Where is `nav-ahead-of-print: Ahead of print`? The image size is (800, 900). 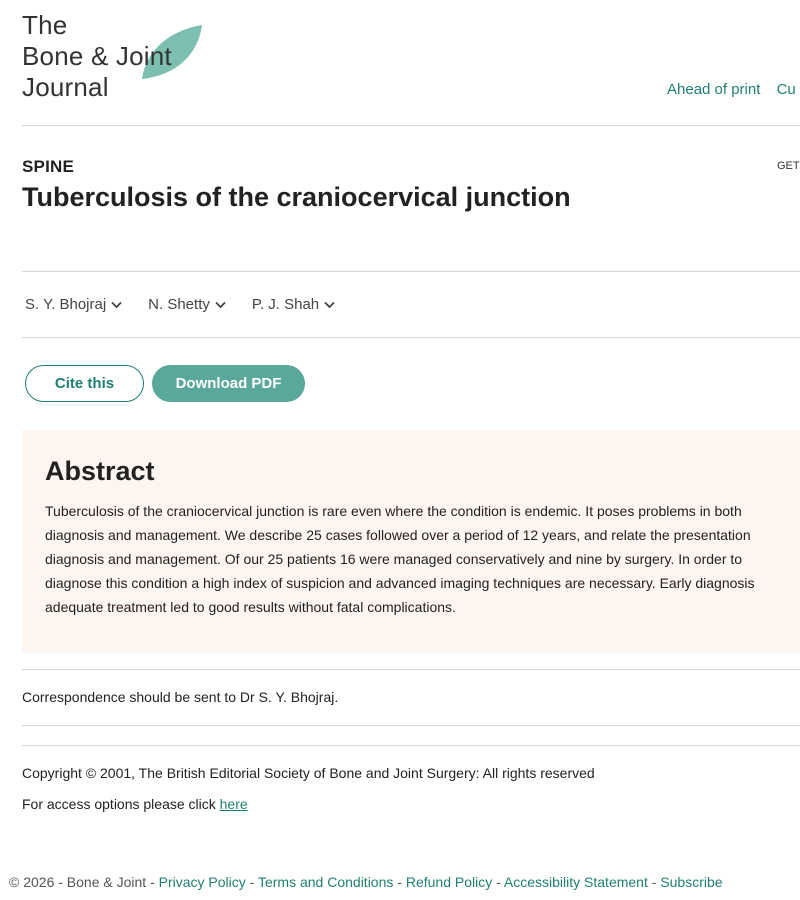
nav-ahead-of-print: Ahead of print is located at coordinates (713, 89).